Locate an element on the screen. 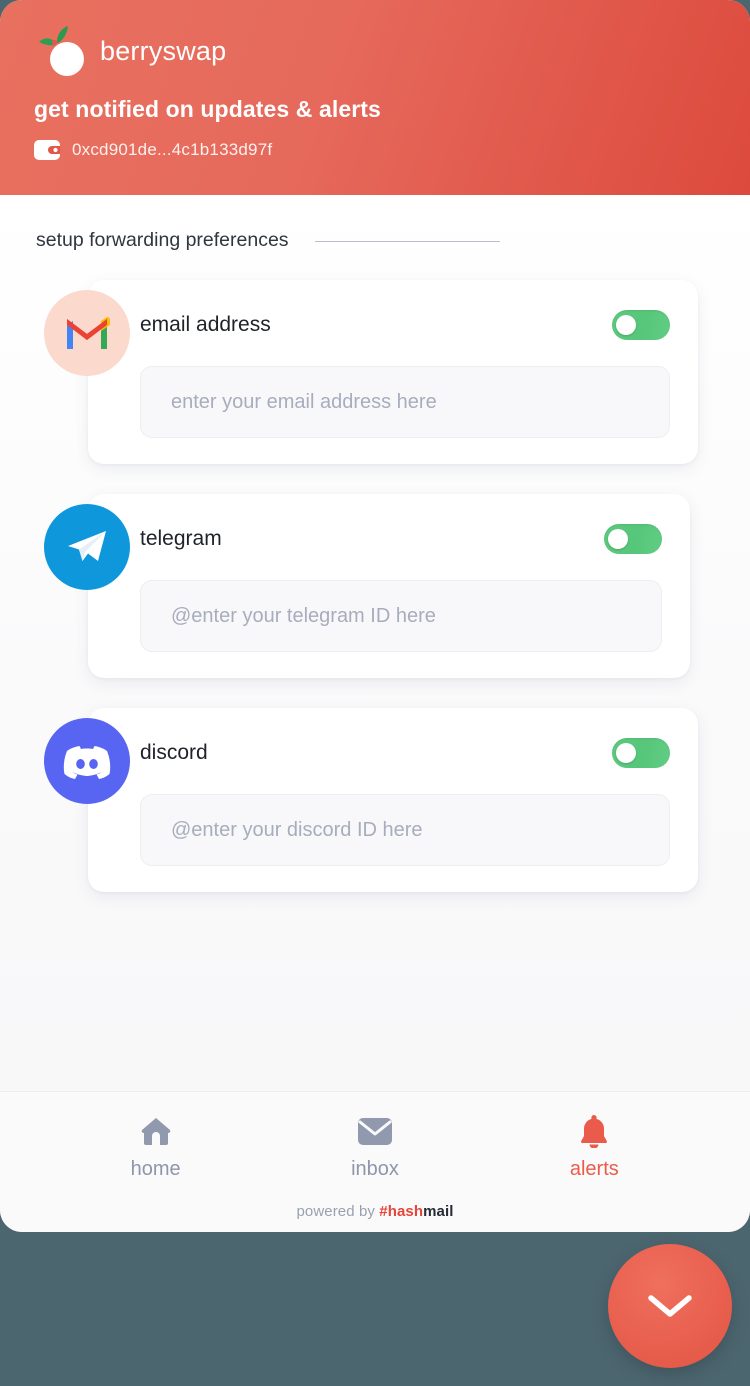  chevron-down-icon is located at coordinates (670, 1306).